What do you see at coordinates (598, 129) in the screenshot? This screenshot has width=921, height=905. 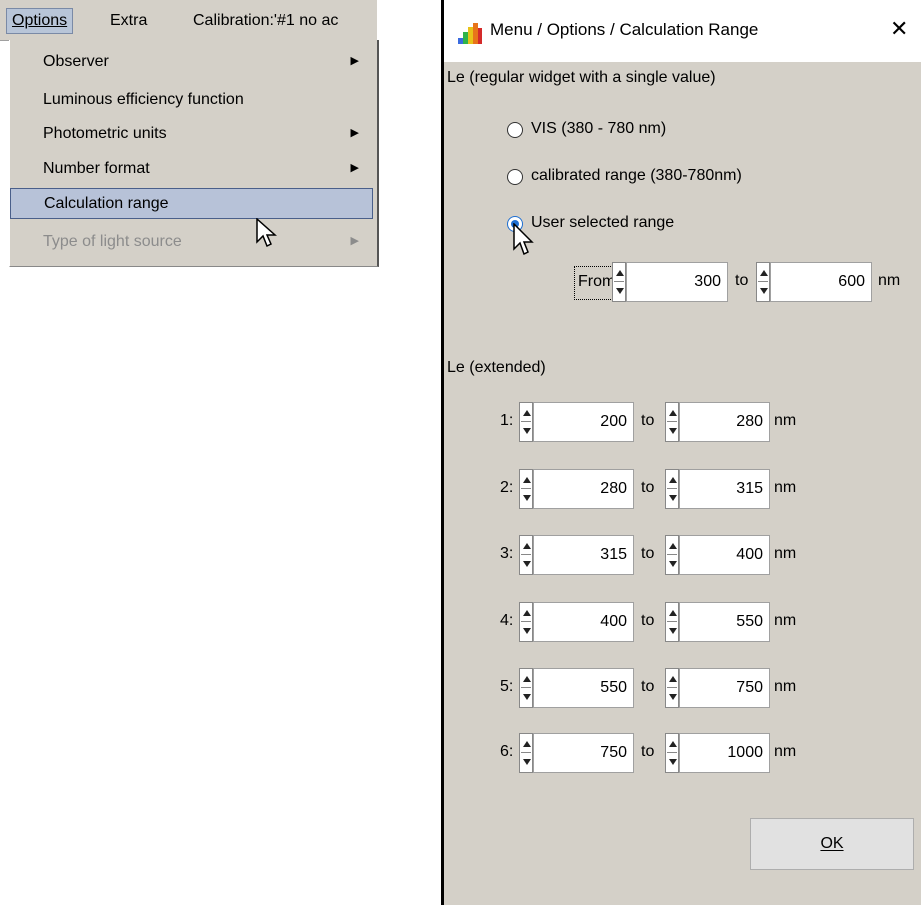 I see `radio-vis-label: VIS (380 - 780 nm)` at bounding box center [598, 129].